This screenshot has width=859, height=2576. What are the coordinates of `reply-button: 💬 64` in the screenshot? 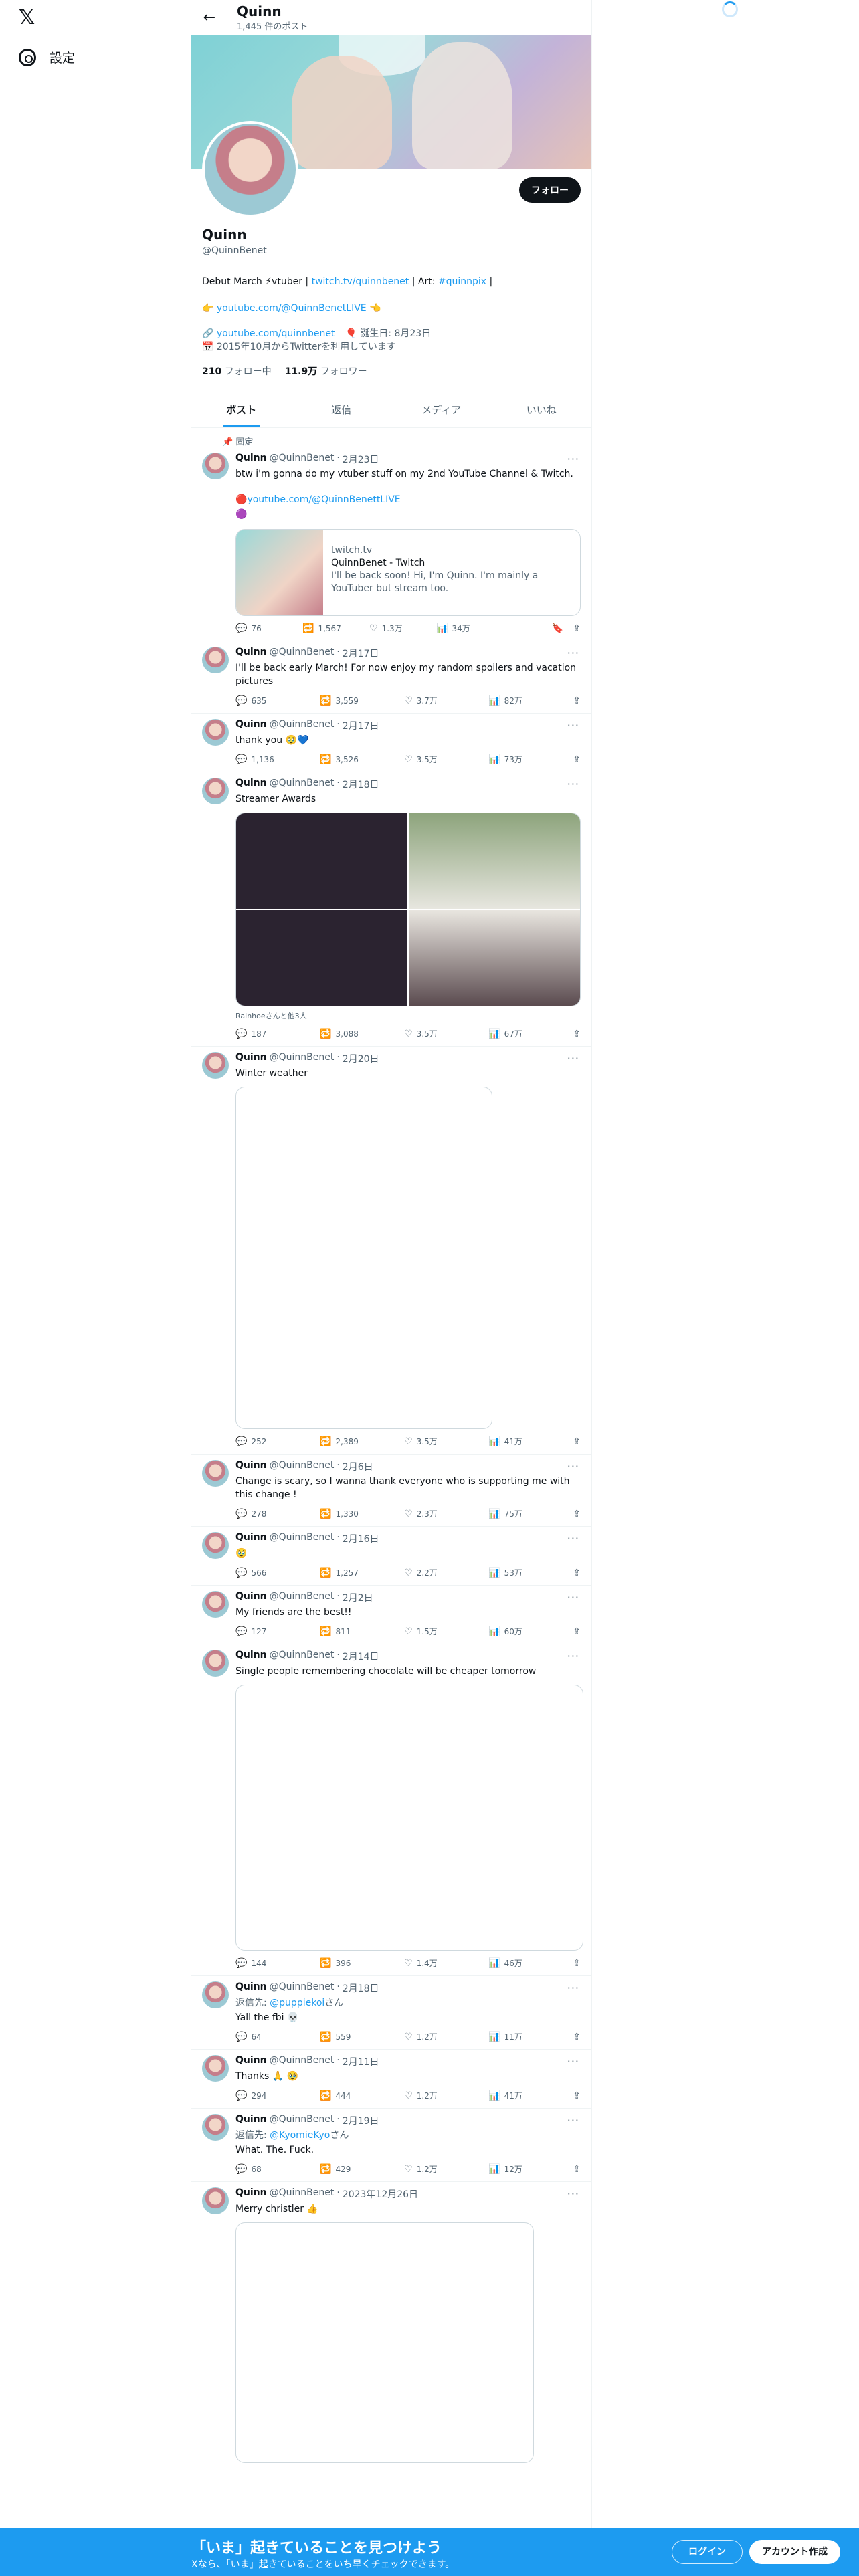 It's located at (269, 2037).